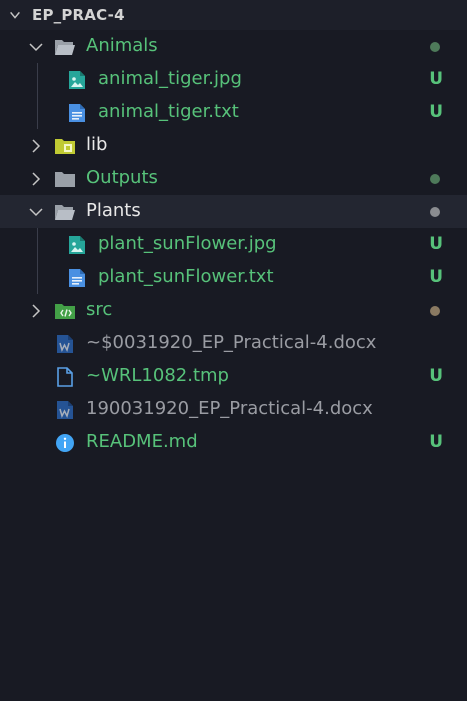 The image size is (467, 701). I want to click on tree-item-practical-docx: 190031920_EP_Practical-4.docx, so click(233, 409).